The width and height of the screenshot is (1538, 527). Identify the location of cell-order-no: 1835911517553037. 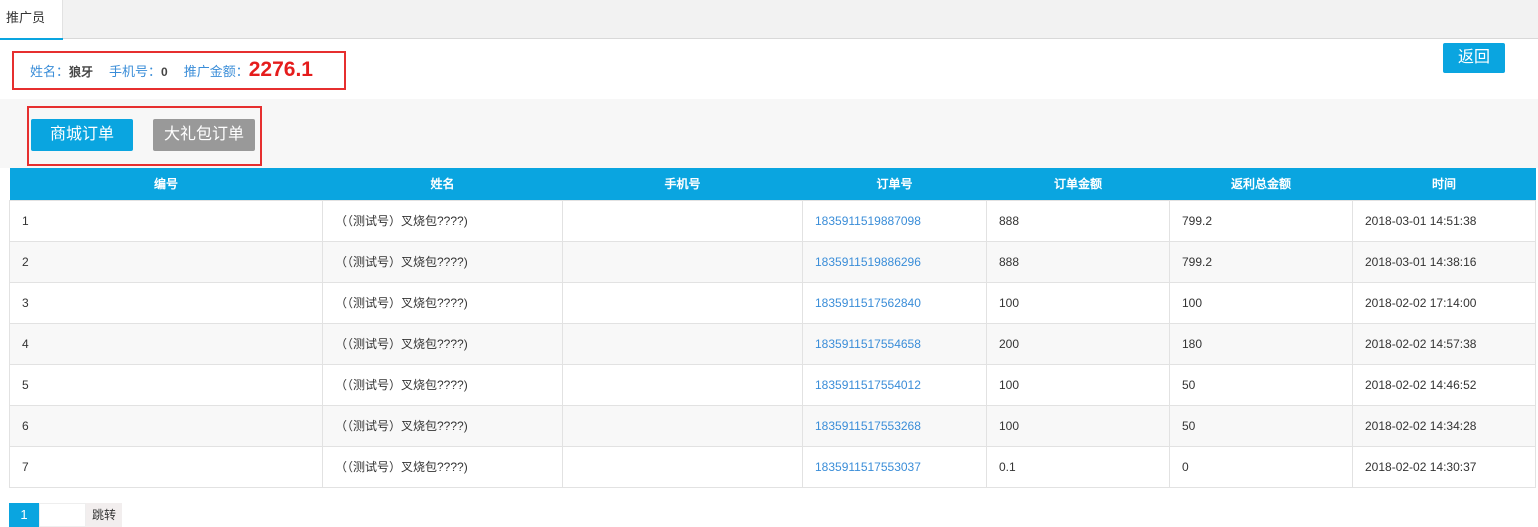
(894, 466).